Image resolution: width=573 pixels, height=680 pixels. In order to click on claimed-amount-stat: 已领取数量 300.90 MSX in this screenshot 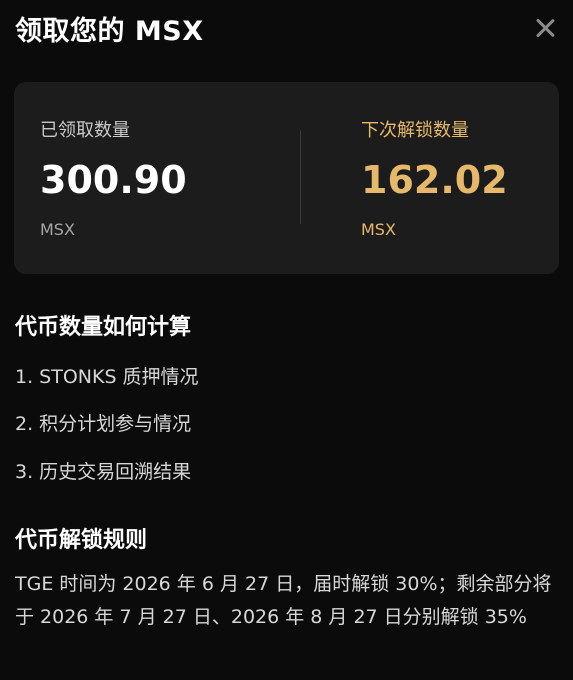, I will do `click(170, 178)`.